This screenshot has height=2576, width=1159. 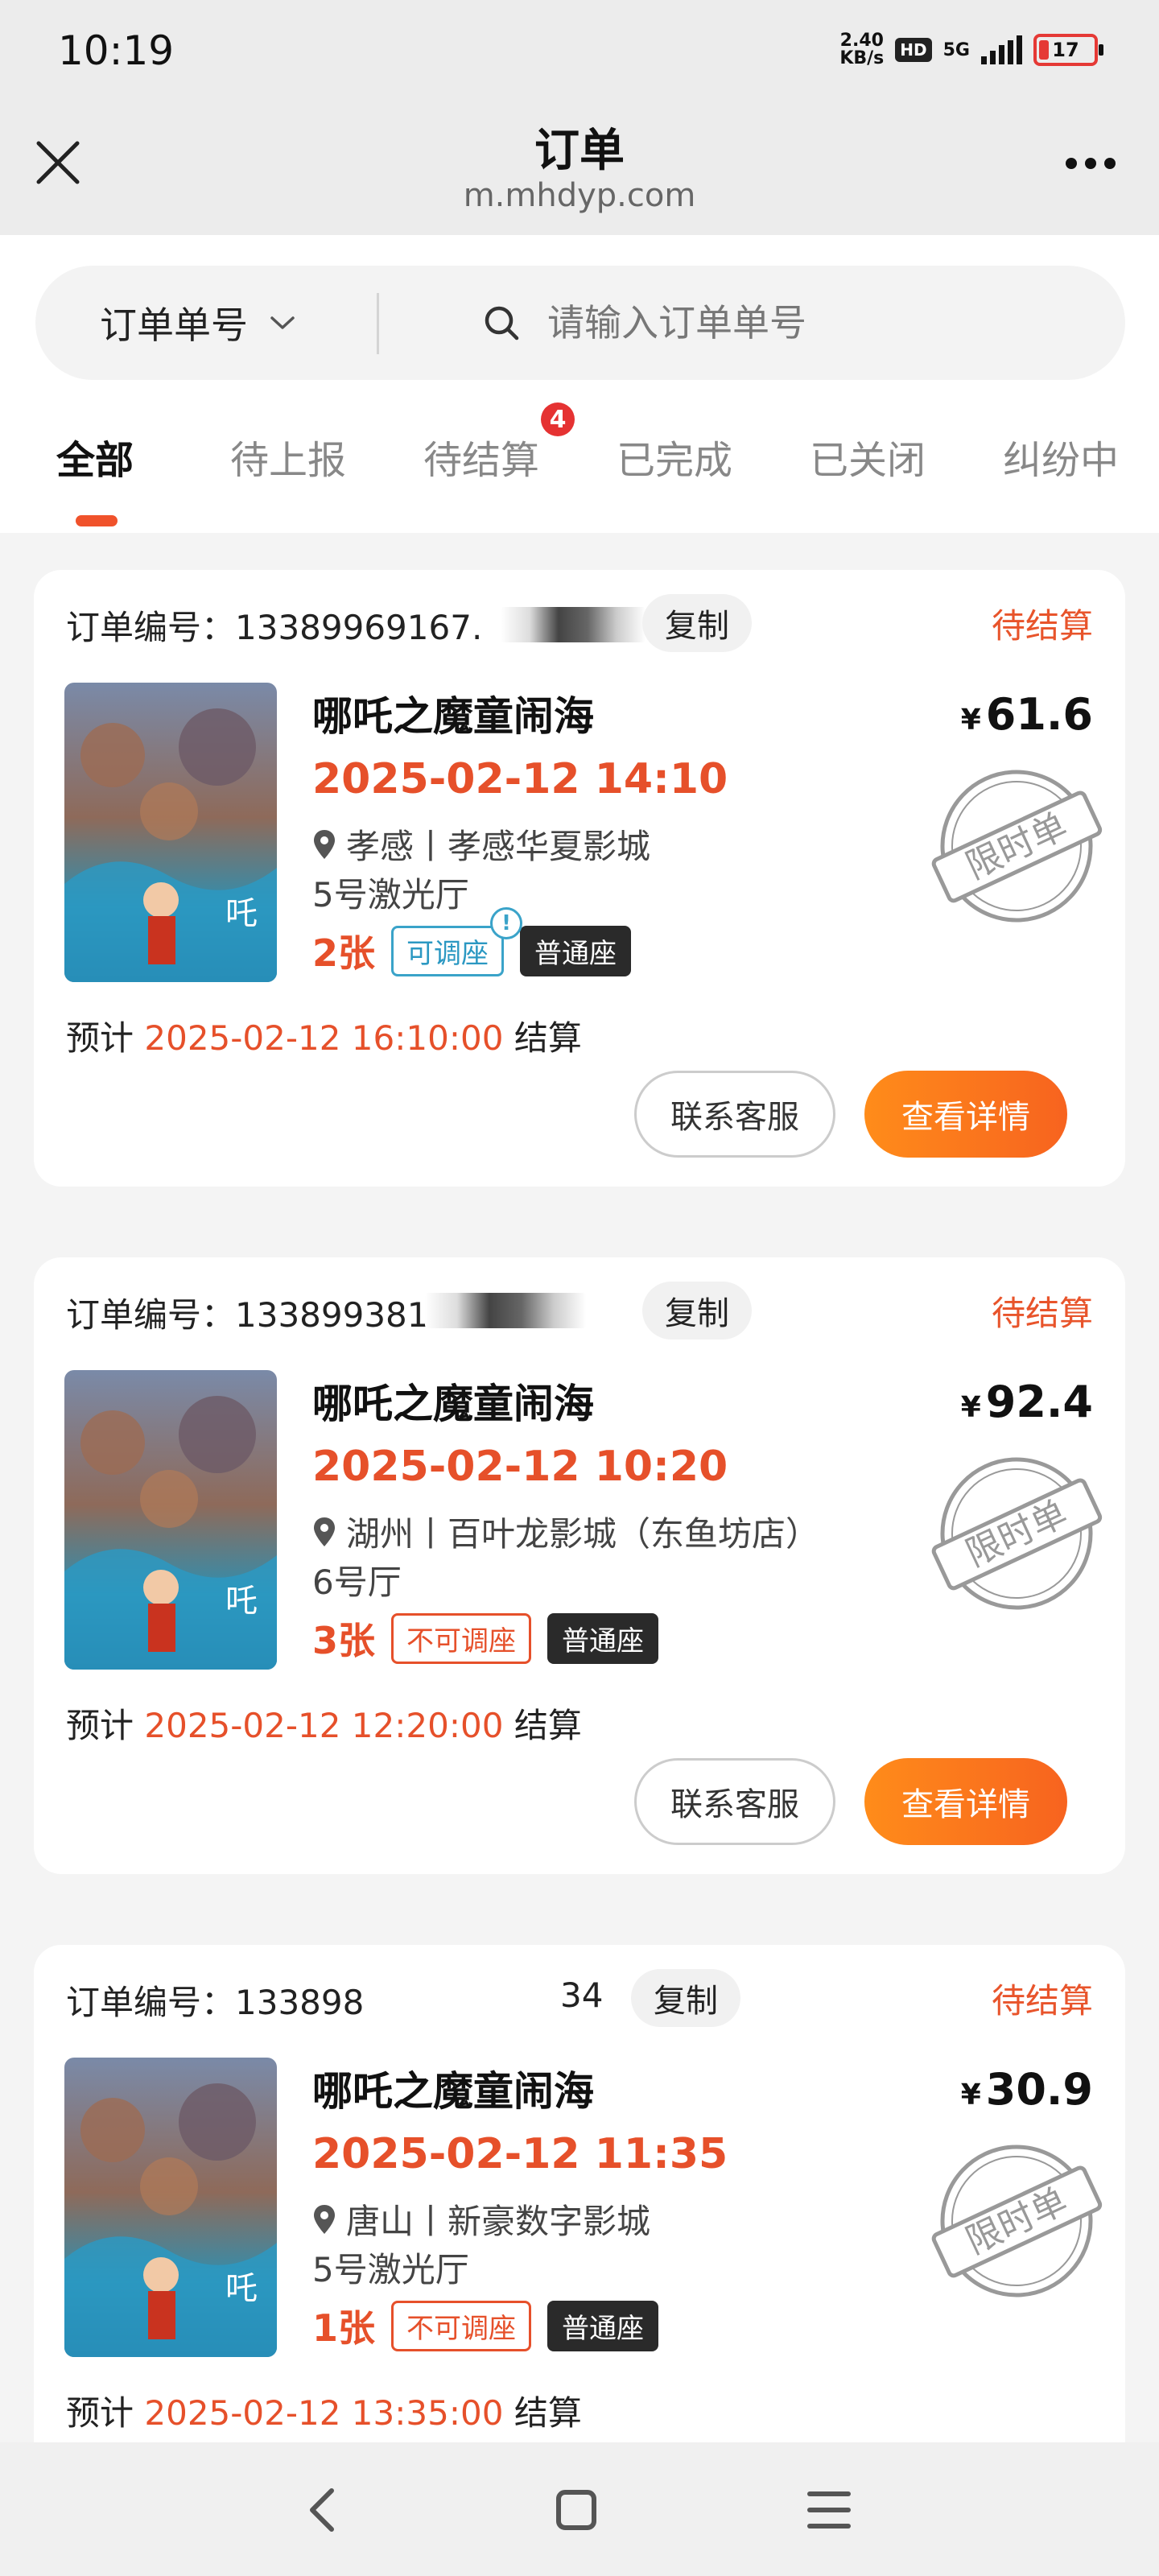 What do you see at coordinates (1027, 1402) in the screenshot?
I see `order-price: ¥92.4` at bounding box center [1027, 1402].